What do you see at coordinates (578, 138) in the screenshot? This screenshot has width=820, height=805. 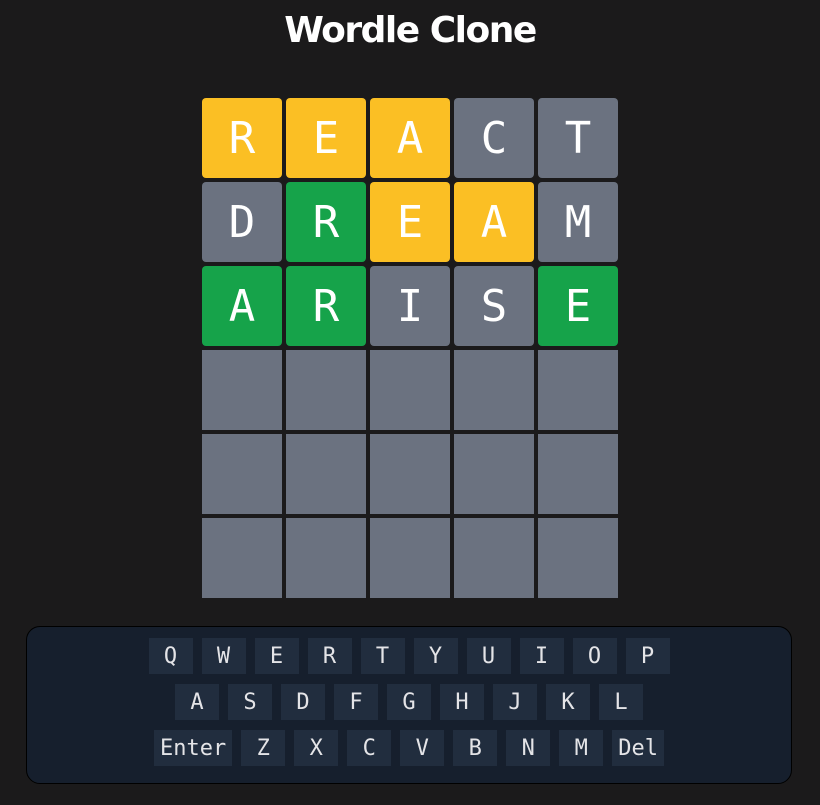 I see `board-tile: T` at bounding box center [578, 138].